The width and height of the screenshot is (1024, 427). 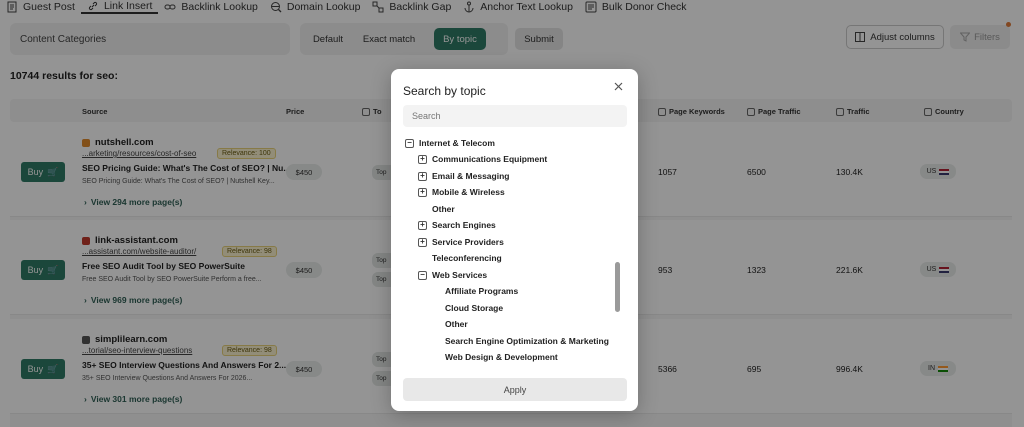 What do you see at coordinates (464, 225) in the screenshot?
I see `tree-node-label: Search Engines` at bounding box center [464, 225].